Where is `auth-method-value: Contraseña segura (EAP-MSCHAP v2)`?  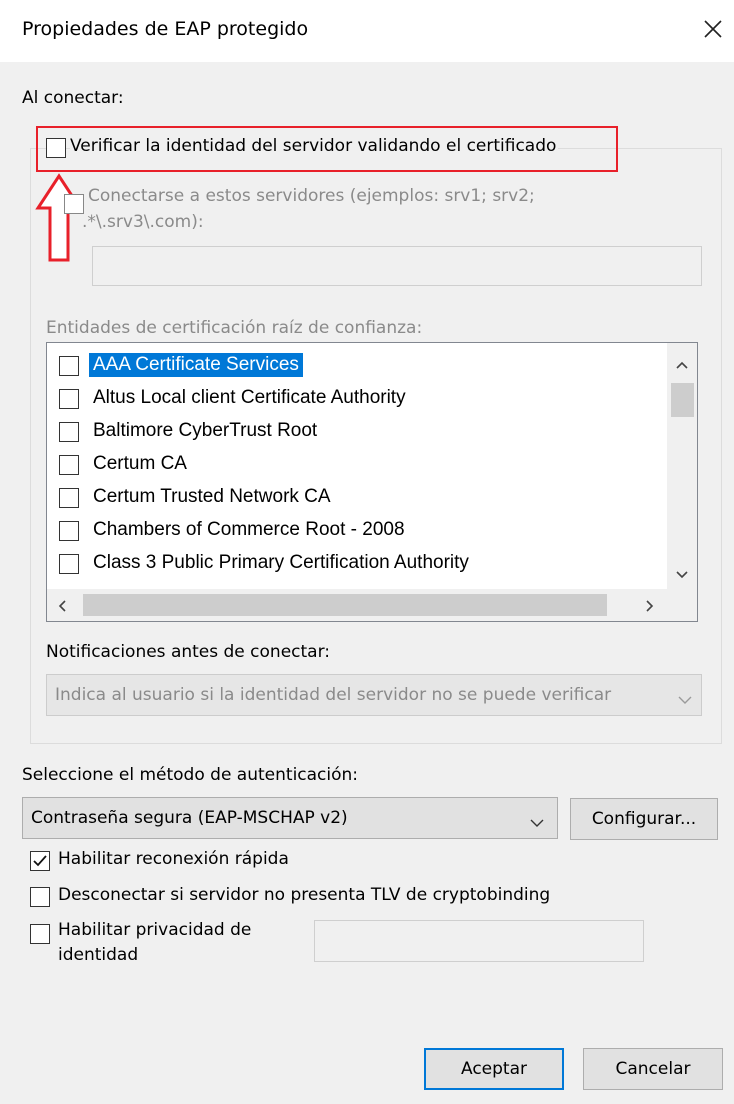
auth-method-value: Contraseña segura (EAP-MSCHAP v2) is located at coordinates (189, 818).